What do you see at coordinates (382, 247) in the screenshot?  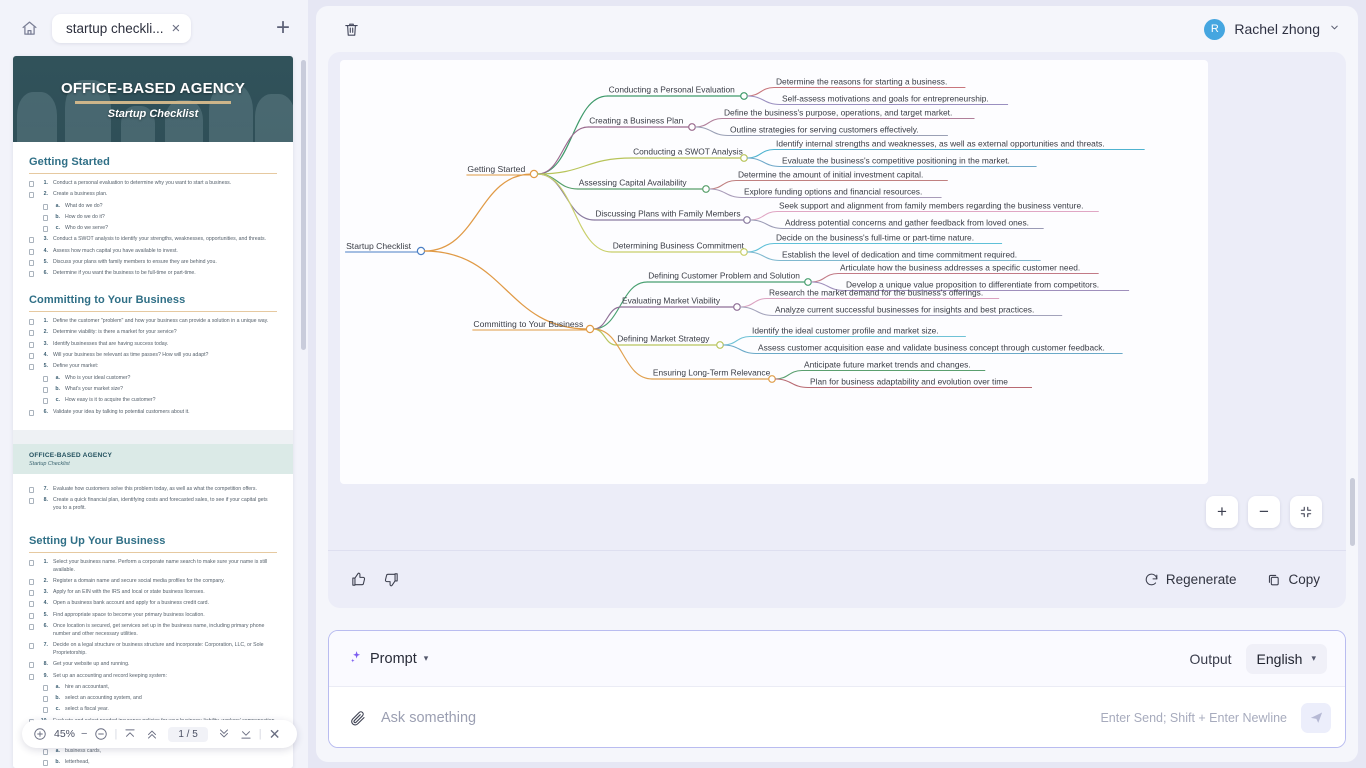 I see `mindmap-node-label: Startup Checklist` at bounding box center [382, 247].